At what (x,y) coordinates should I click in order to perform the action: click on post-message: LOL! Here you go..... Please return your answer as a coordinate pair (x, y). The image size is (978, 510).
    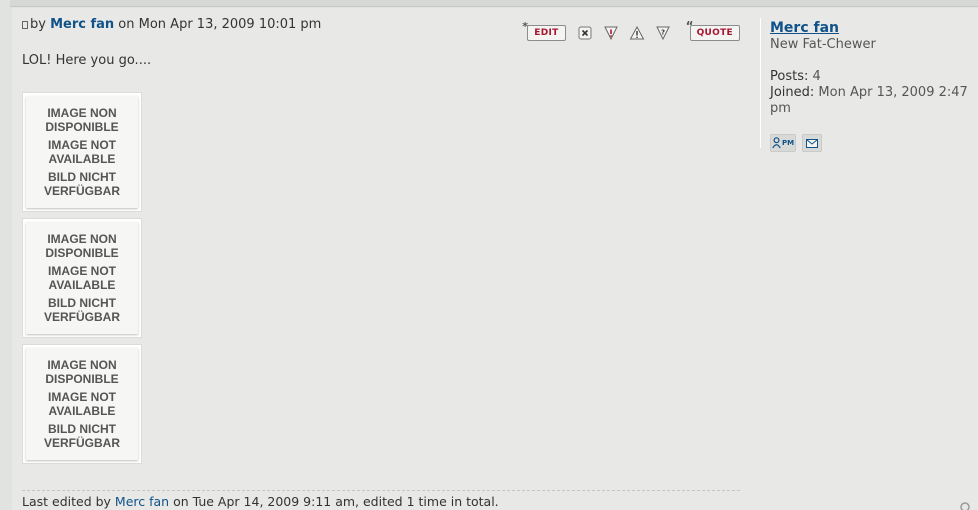
    Looking at the image, I should click on (87, 60).